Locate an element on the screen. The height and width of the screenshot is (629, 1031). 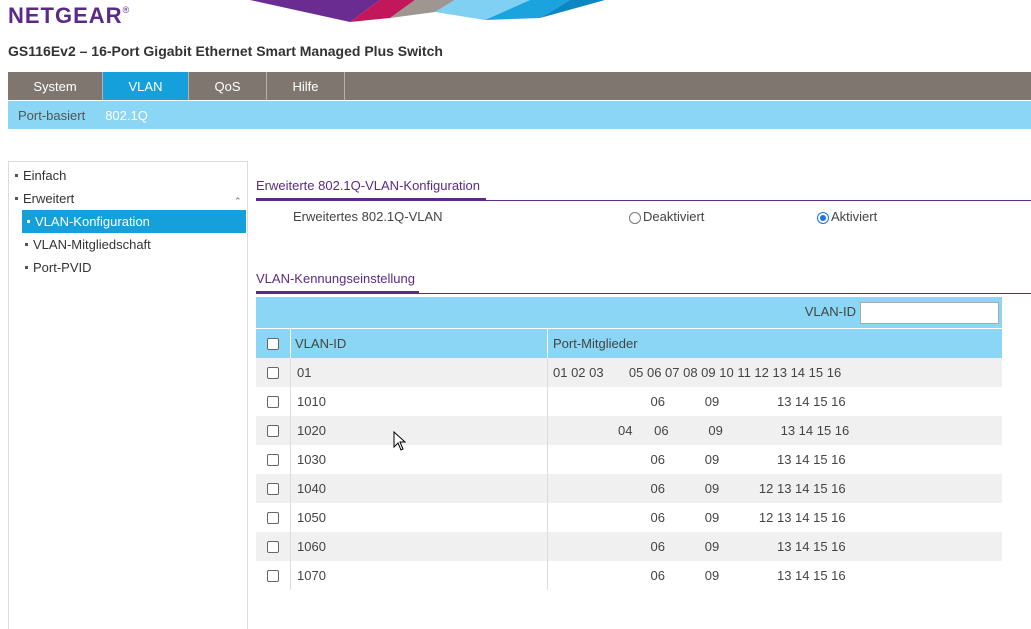
radio-deaktiviert is located at coordinates (635, 218).